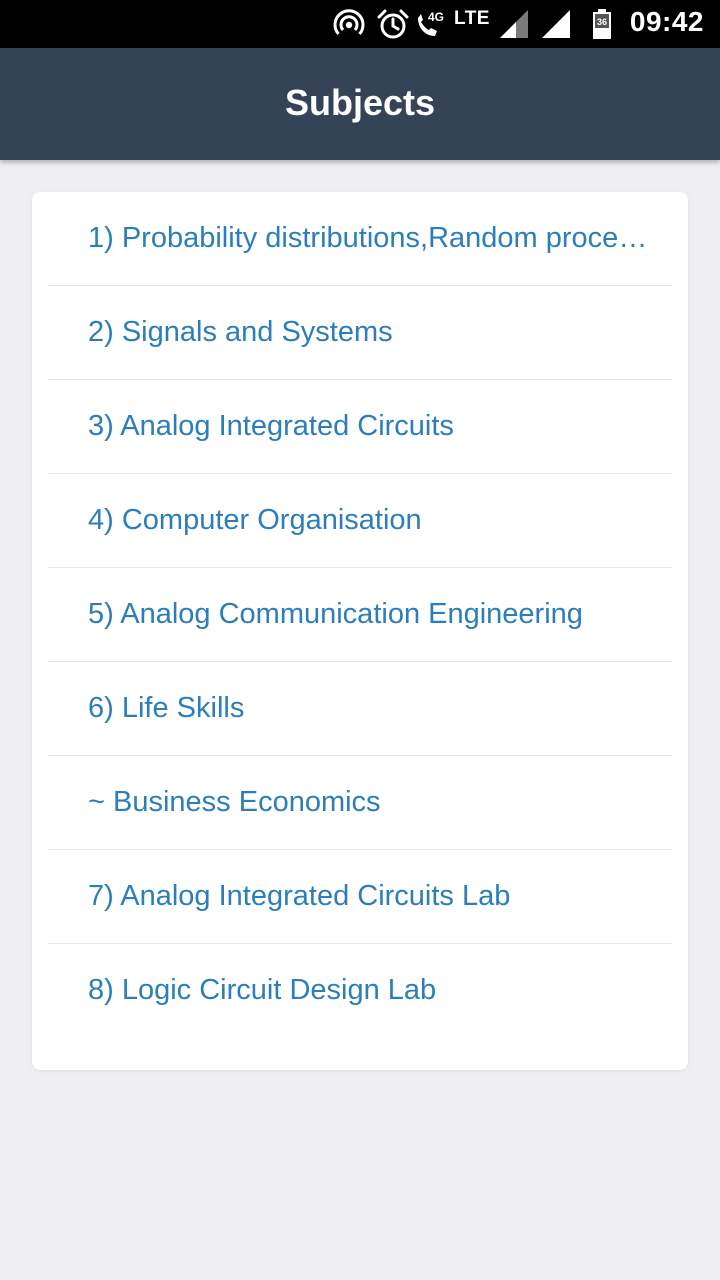  Describe the element at coordinates (335, 614) in the screenshot. I see `subject-label: 5) Analog Communication Engineering` at that location.